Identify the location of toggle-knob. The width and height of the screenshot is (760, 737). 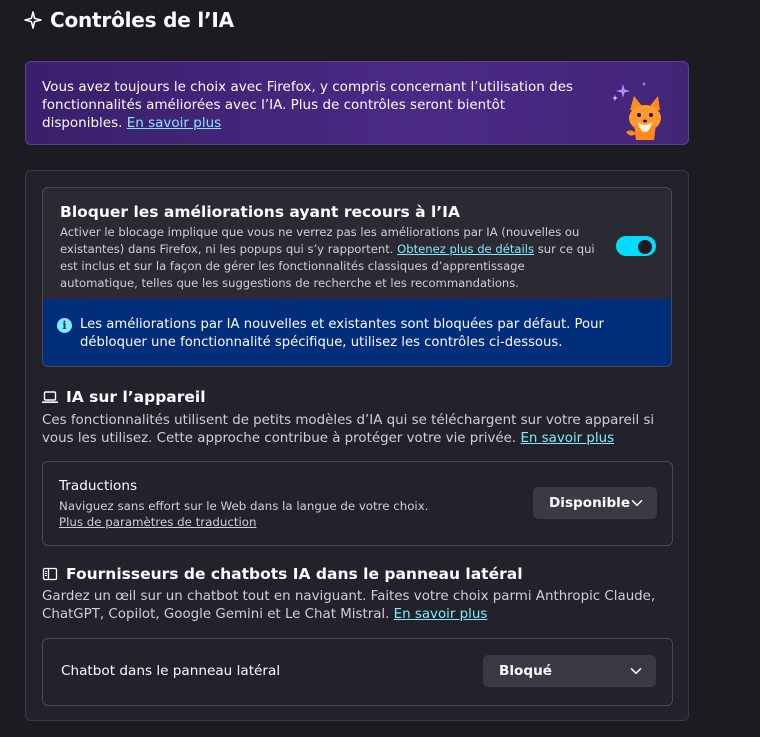
(645, 247).